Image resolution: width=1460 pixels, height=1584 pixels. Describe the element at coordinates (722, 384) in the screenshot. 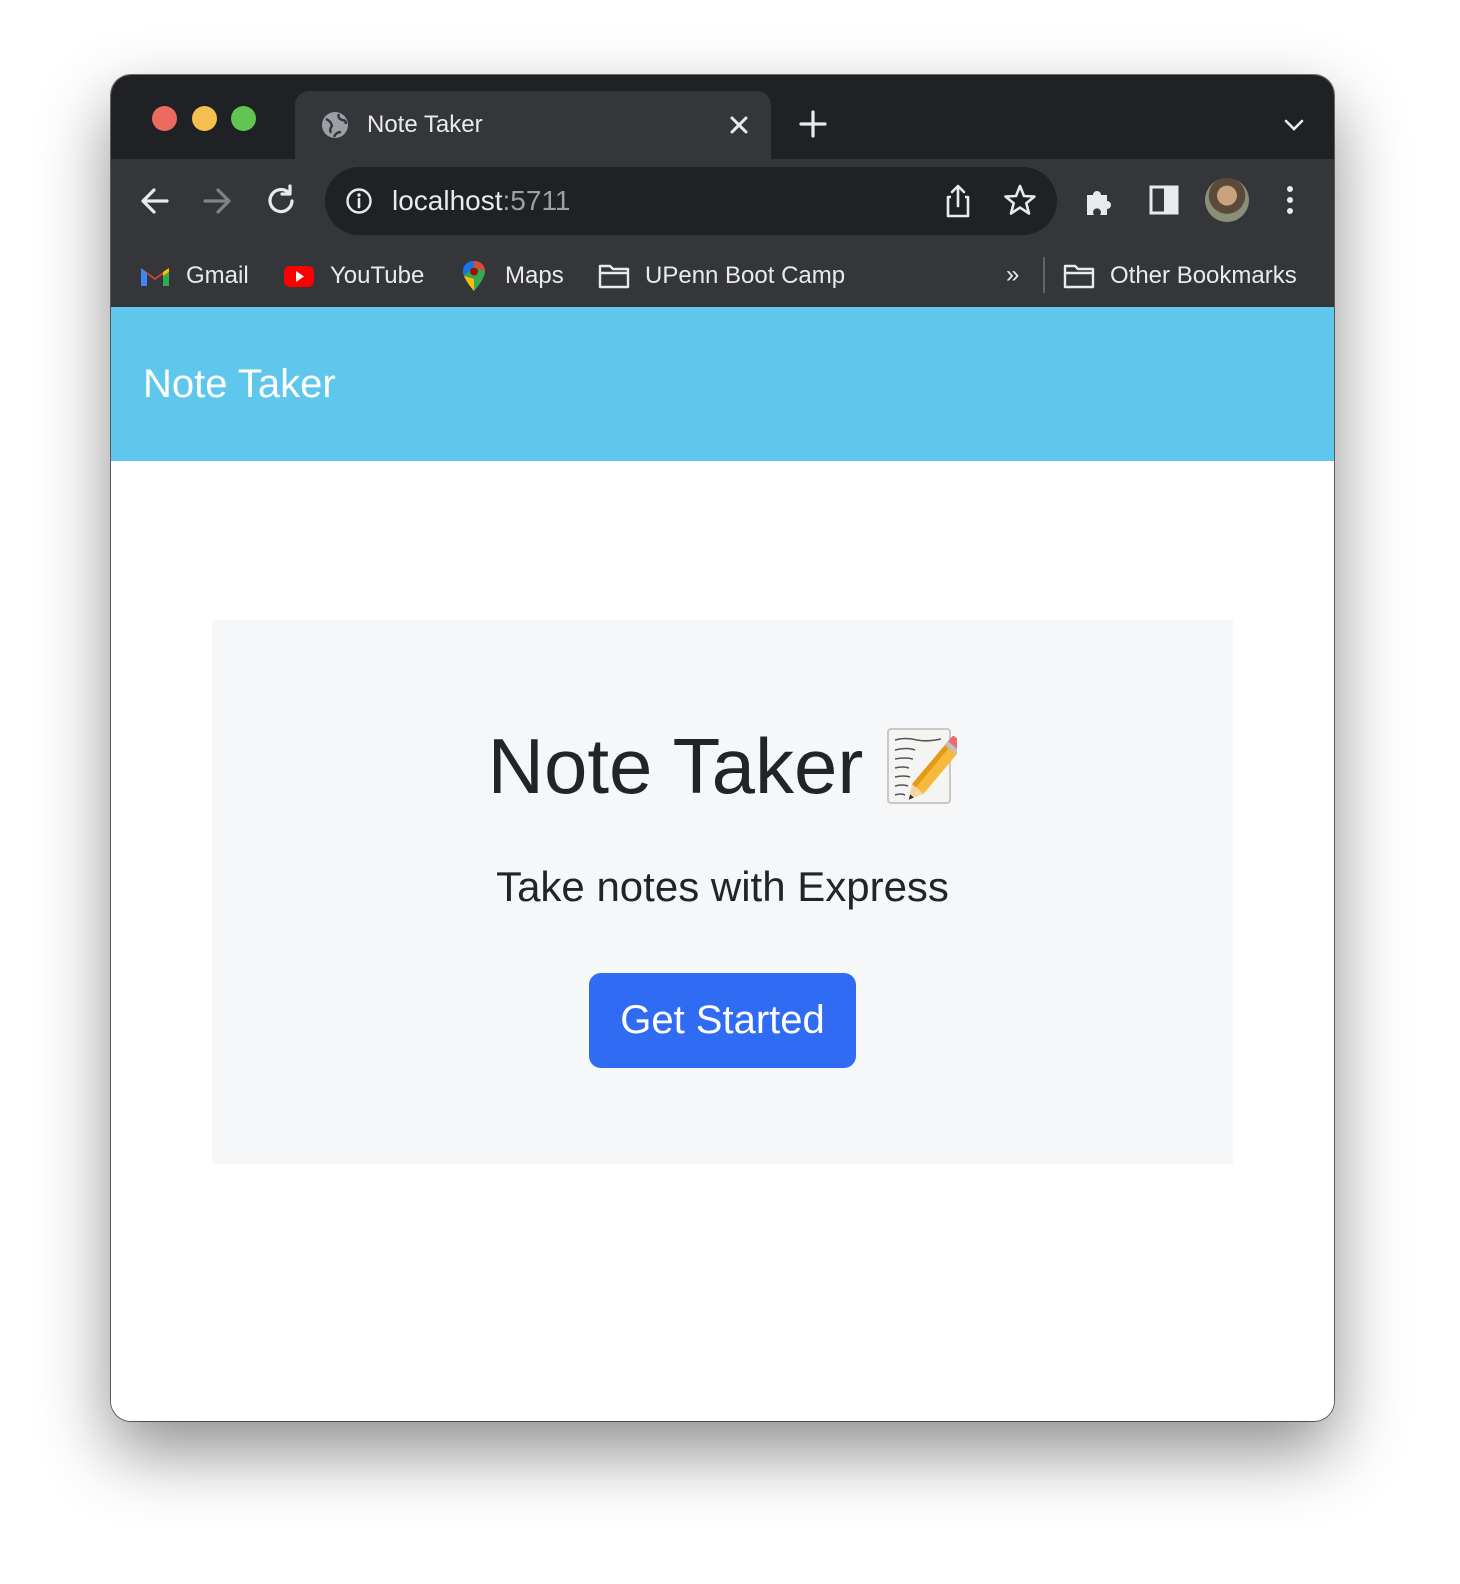

I see `site-navbar: Note Taker` at that location.